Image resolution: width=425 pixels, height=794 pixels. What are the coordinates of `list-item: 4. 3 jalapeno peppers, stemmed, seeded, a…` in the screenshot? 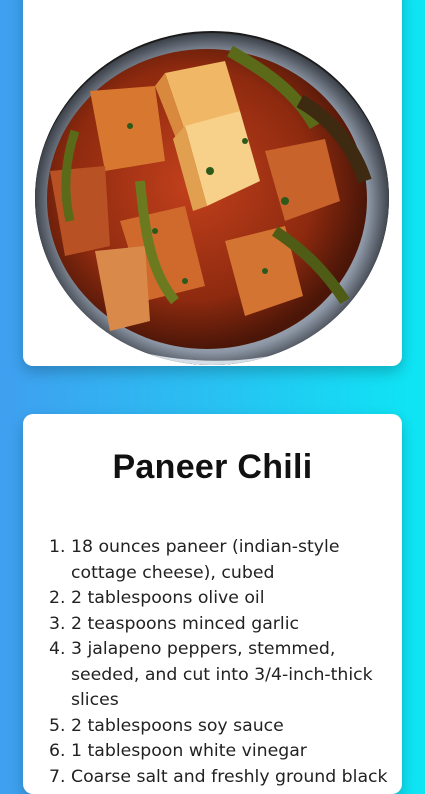 It's located at (211, 674).